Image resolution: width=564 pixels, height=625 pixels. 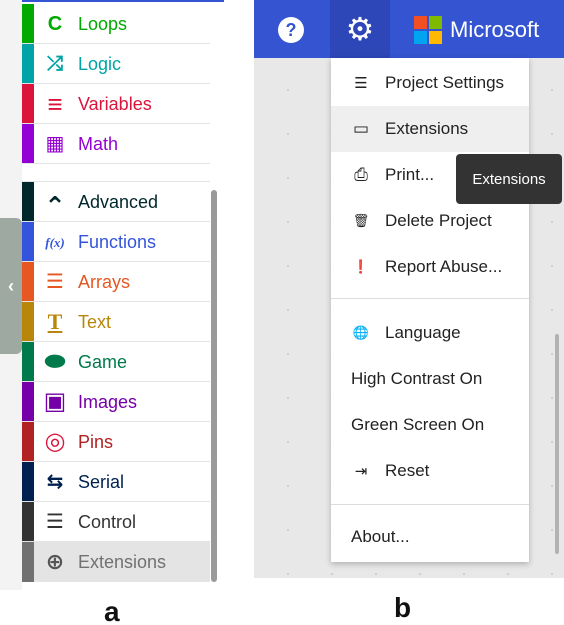 I want to click on gear-icon: ⚙, so click(x=360, y=29).